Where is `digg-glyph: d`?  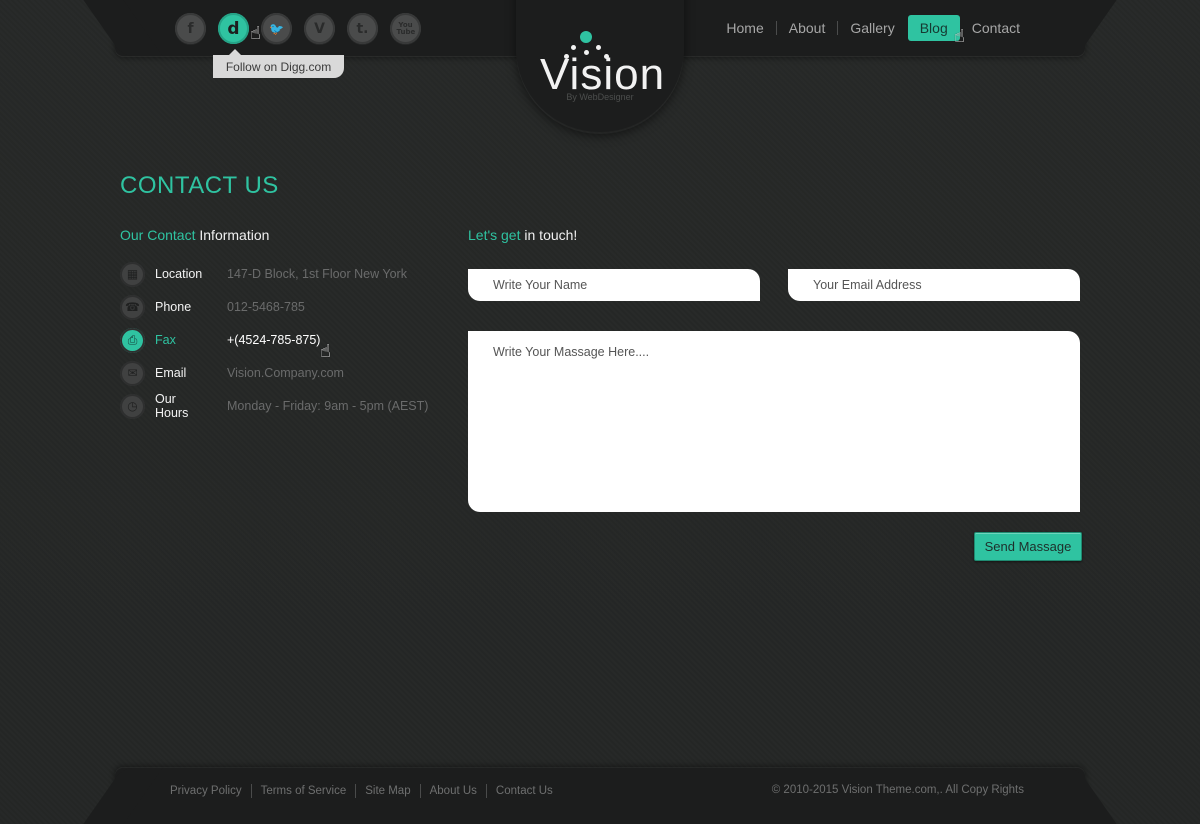 digg-glyph: d is located at coordinates (233, 28).